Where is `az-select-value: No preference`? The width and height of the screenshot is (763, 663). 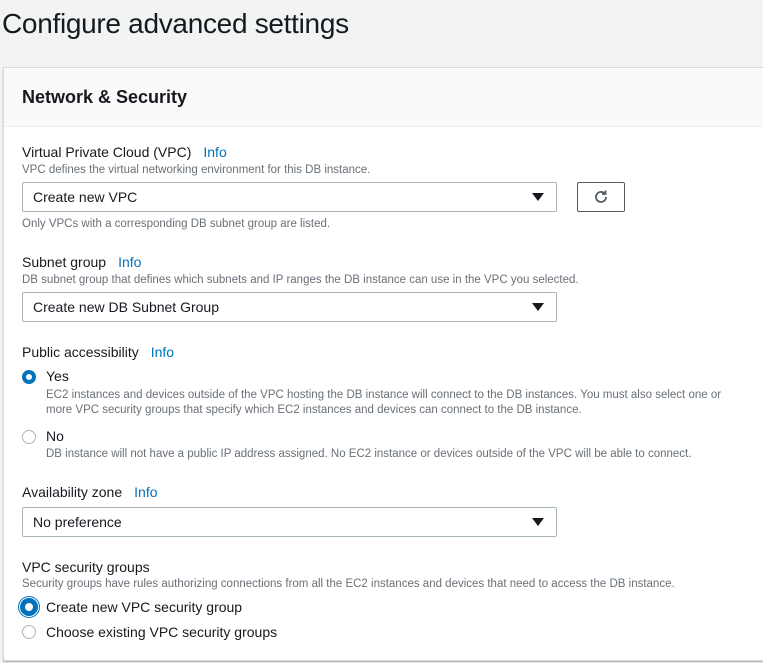 az-select-value: No preference is located at coordinates (77, 522).